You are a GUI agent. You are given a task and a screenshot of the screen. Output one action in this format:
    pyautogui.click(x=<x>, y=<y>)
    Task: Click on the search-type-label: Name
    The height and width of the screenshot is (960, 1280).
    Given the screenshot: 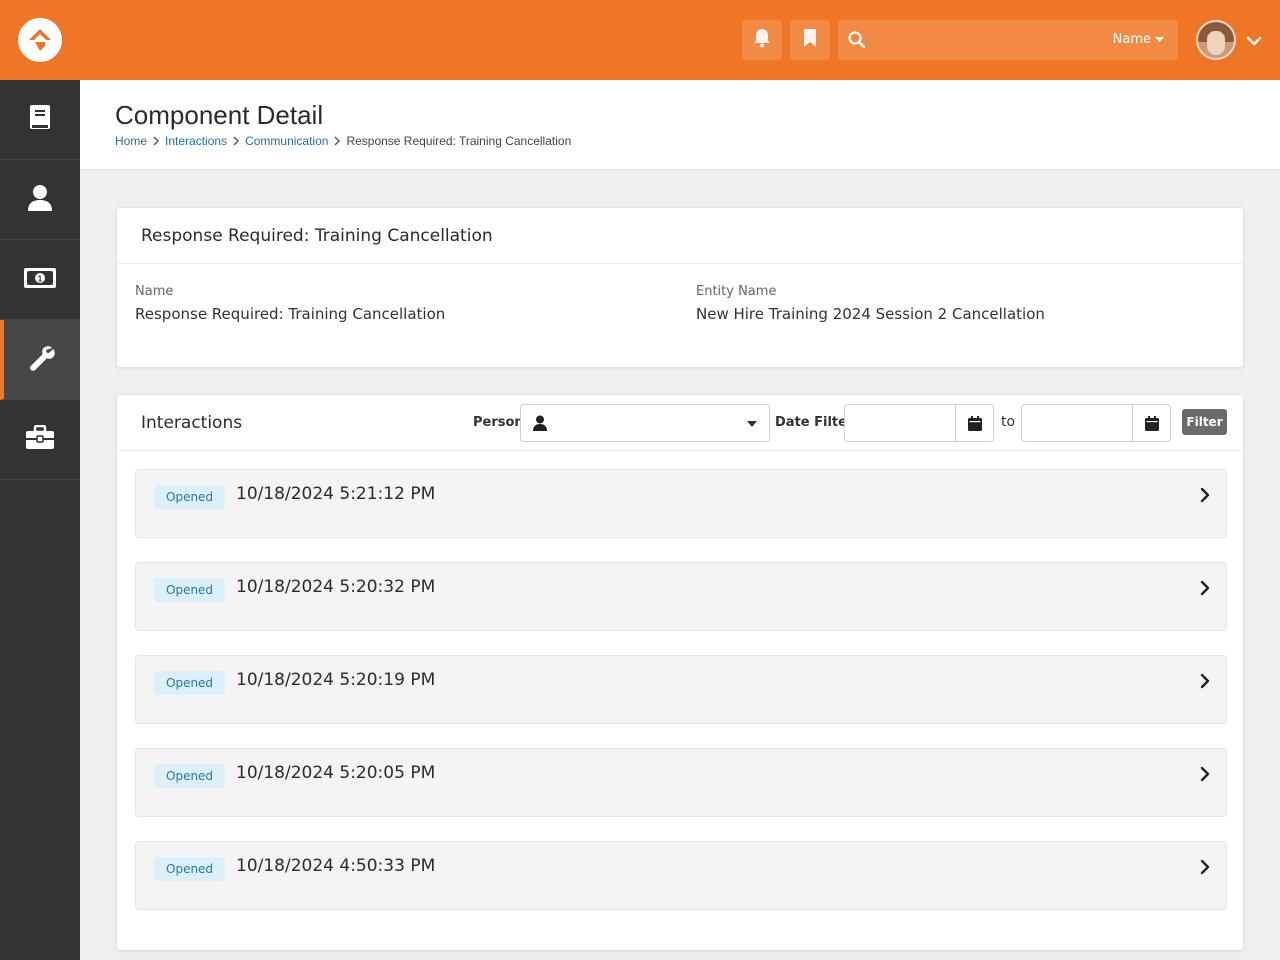 What is the action you would take?
    pyautogui.click(x=1131, y=39)
    